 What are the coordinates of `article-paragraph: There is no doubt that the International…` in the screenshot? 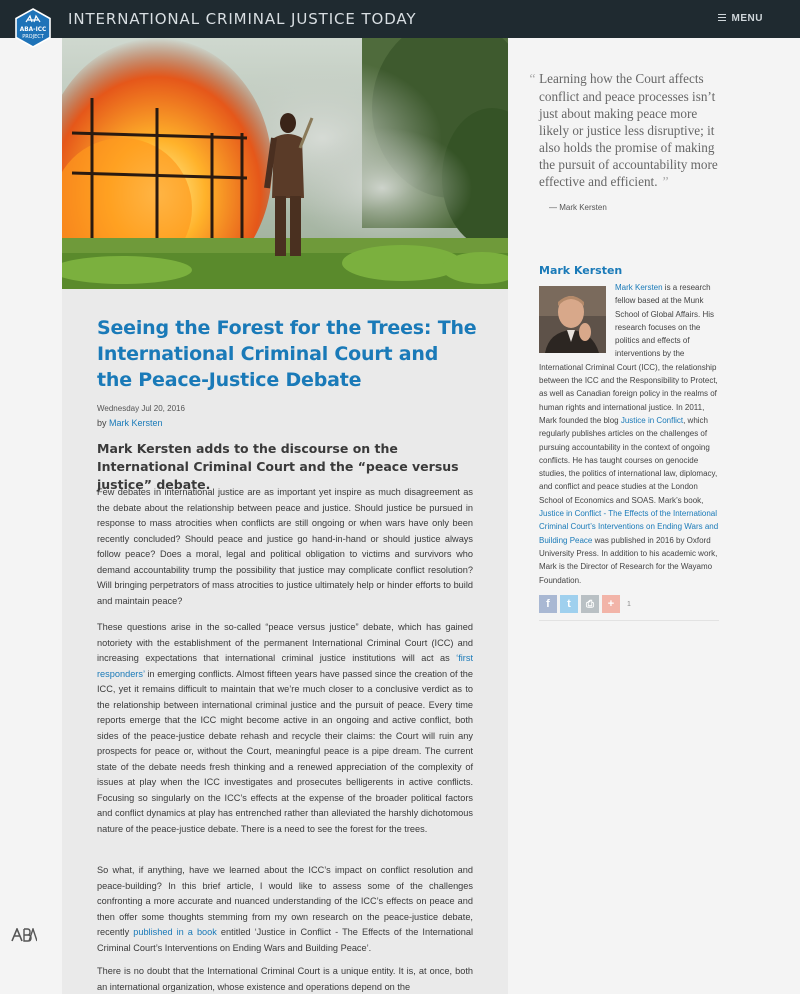 It's located at (285, 979).